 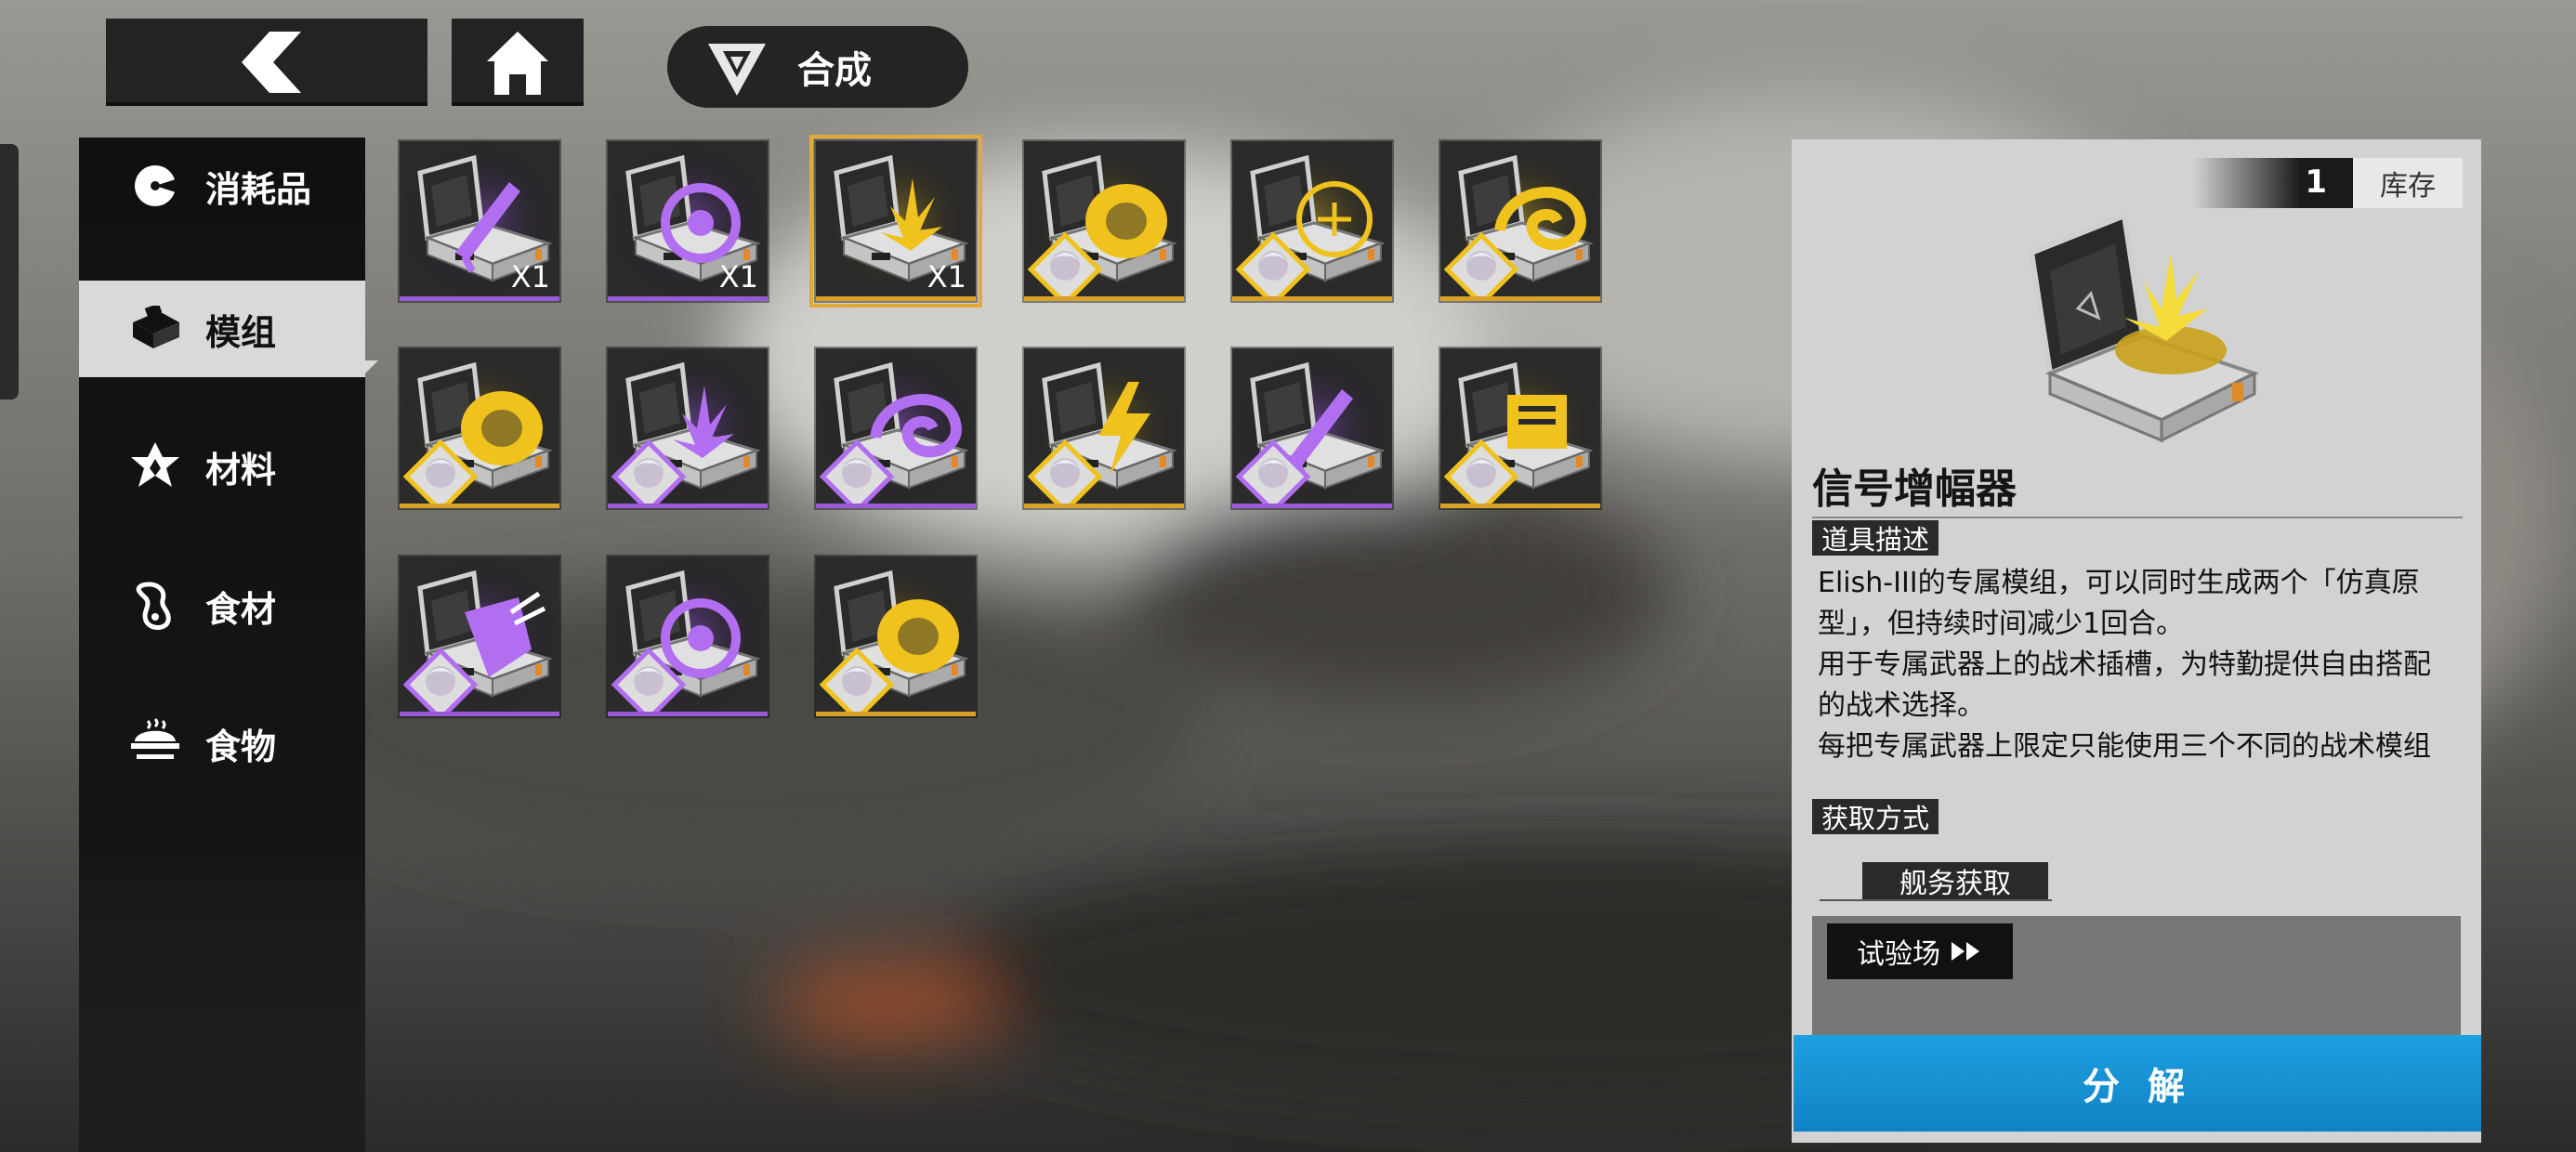 I want to click on pie-chart-icon, so click(x=155, y=186).